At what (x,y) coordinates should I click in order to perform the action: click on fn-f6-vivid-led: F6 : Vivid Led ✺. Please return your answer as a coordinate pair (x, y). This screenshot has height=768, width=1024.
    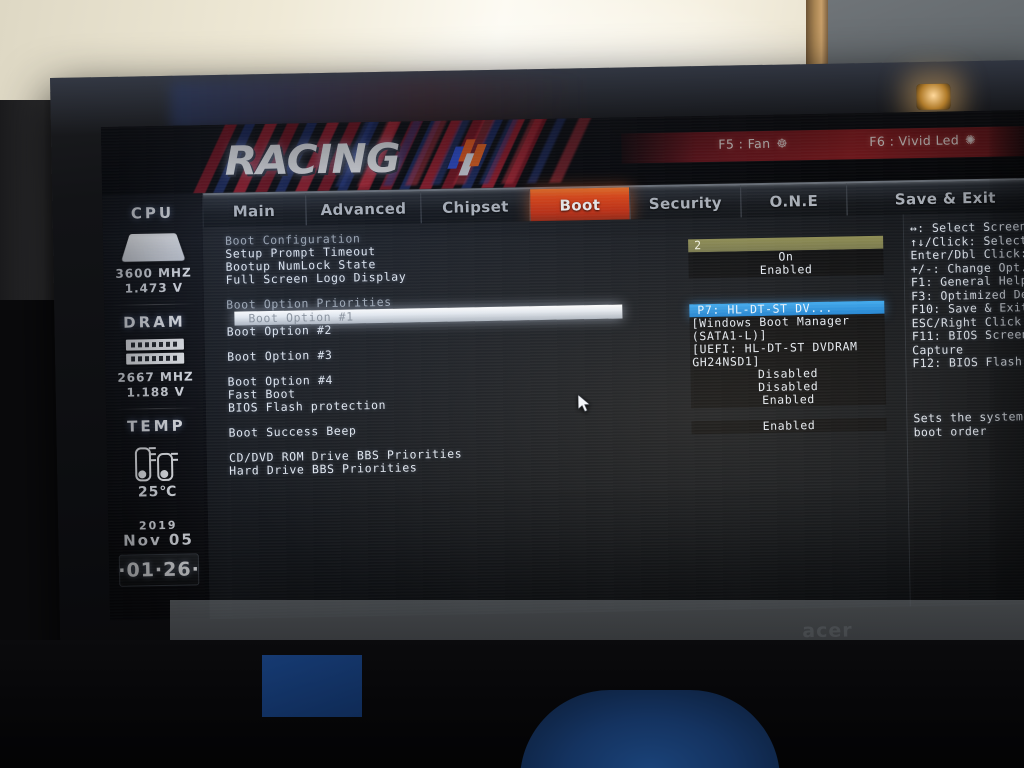
    Looking at the image, I should click on (922, 140).